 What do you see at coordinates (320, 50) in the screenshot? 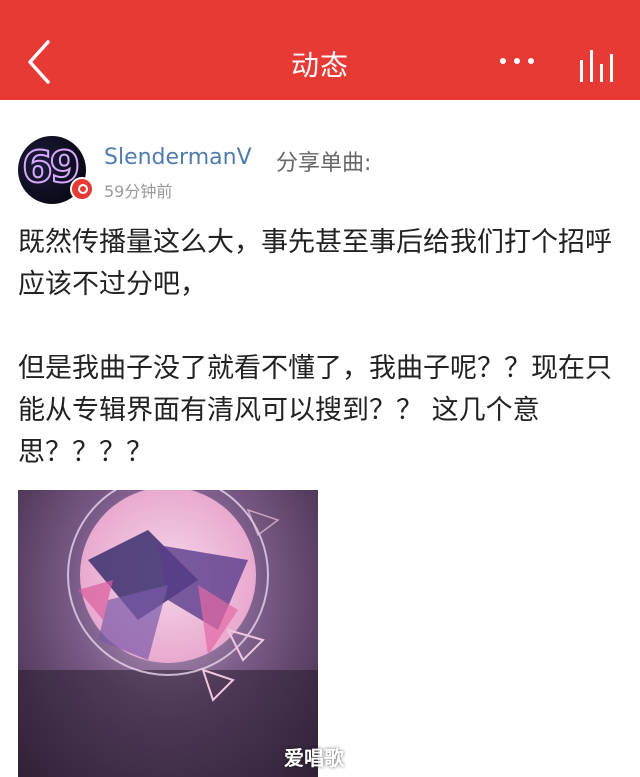
I see `top-nav-bar: 动态` at bounding box center [320, 50].